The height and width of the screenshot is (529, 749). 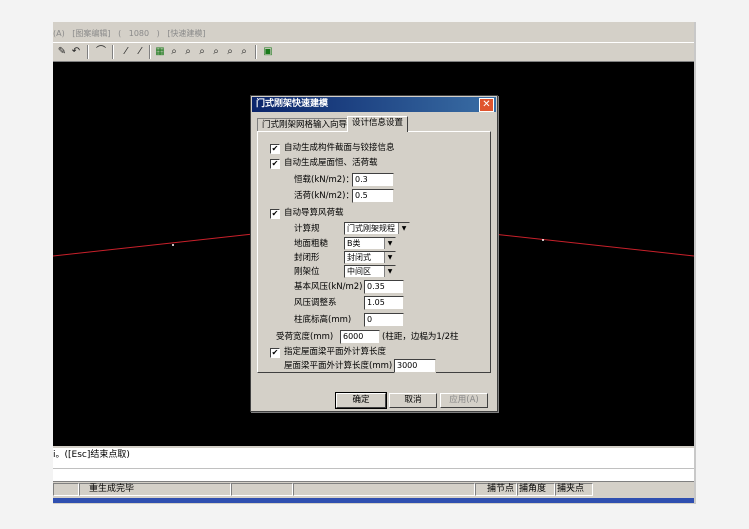 I want to click on label-wind: 自动导算风荷载, so click(x=314, y=213).